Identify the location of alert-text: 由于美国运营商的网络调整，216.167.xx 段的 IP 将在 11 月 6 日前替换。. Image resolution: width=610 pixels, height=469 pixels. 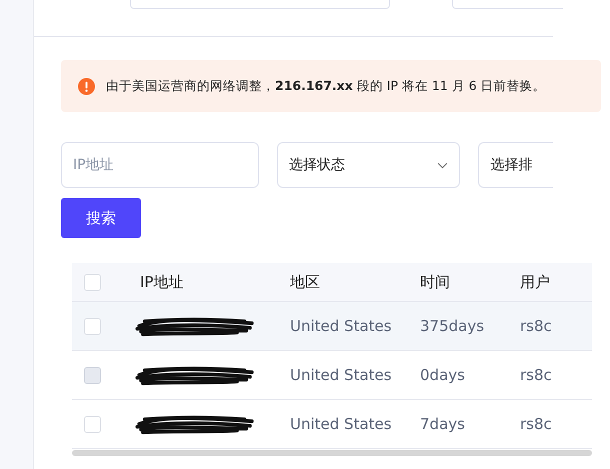
(326, 86).